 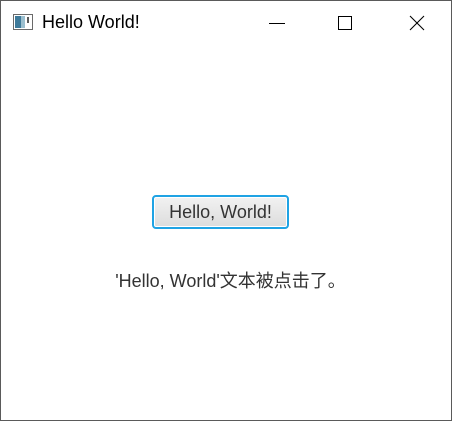 I want to click on minimize-icon, so click(x=277, y=23).